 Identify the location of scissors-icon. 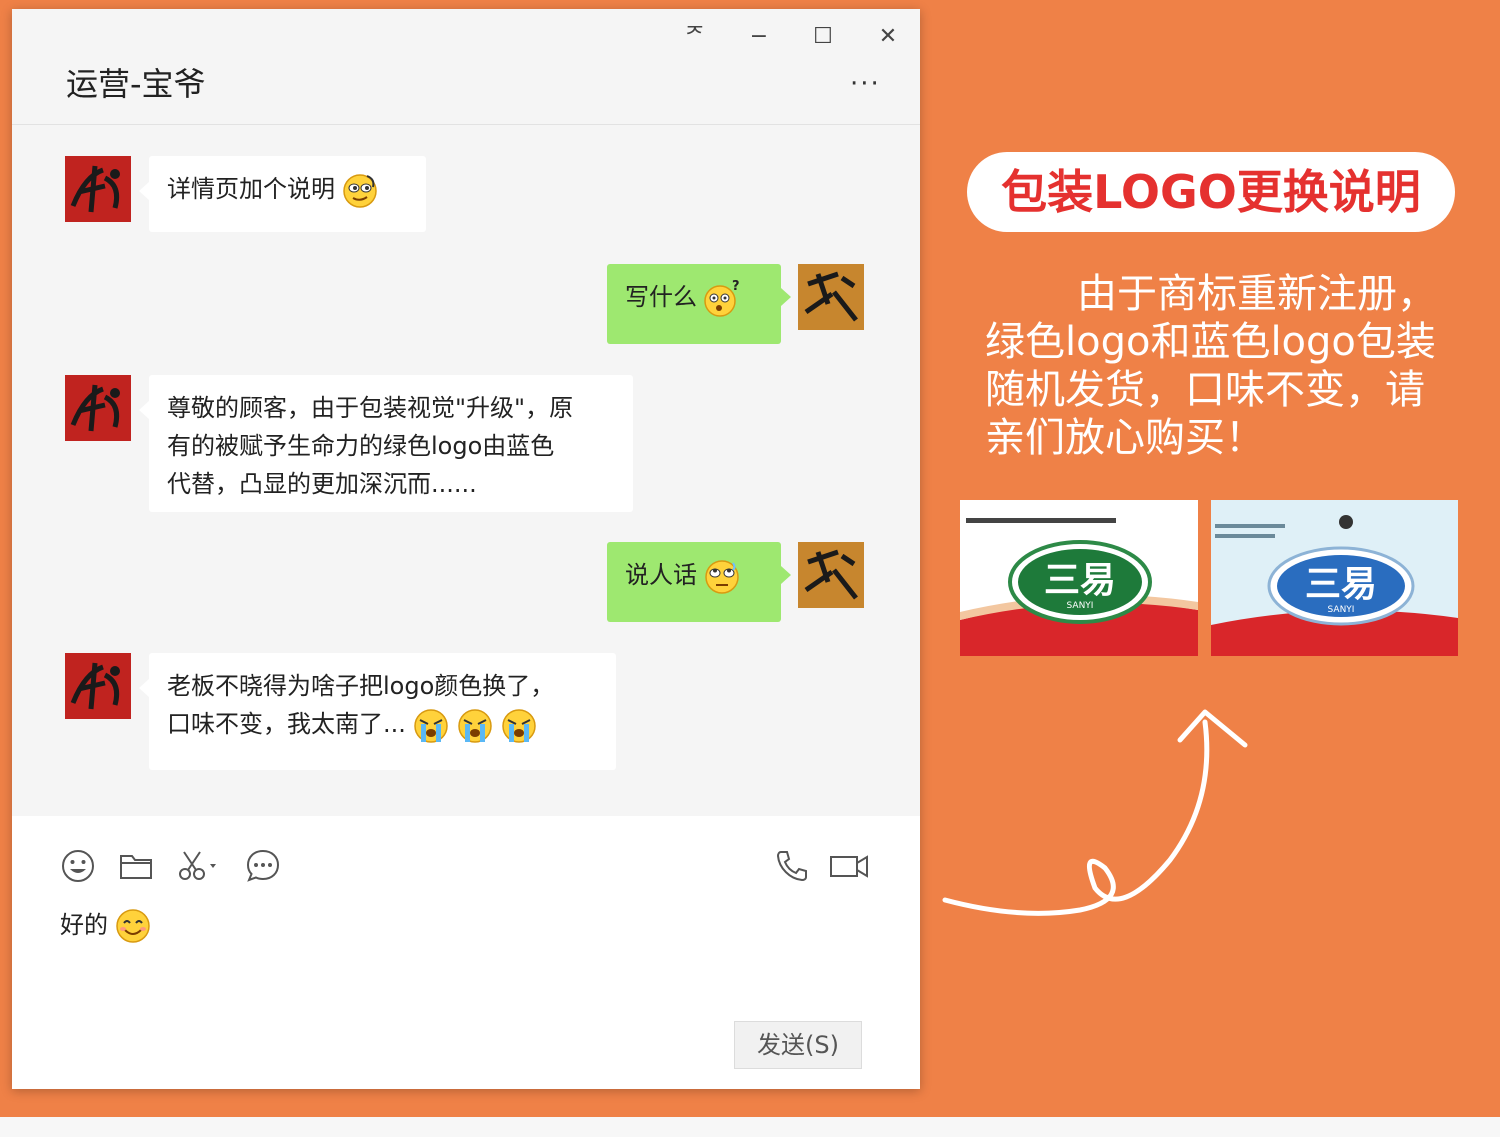
(200, 866).